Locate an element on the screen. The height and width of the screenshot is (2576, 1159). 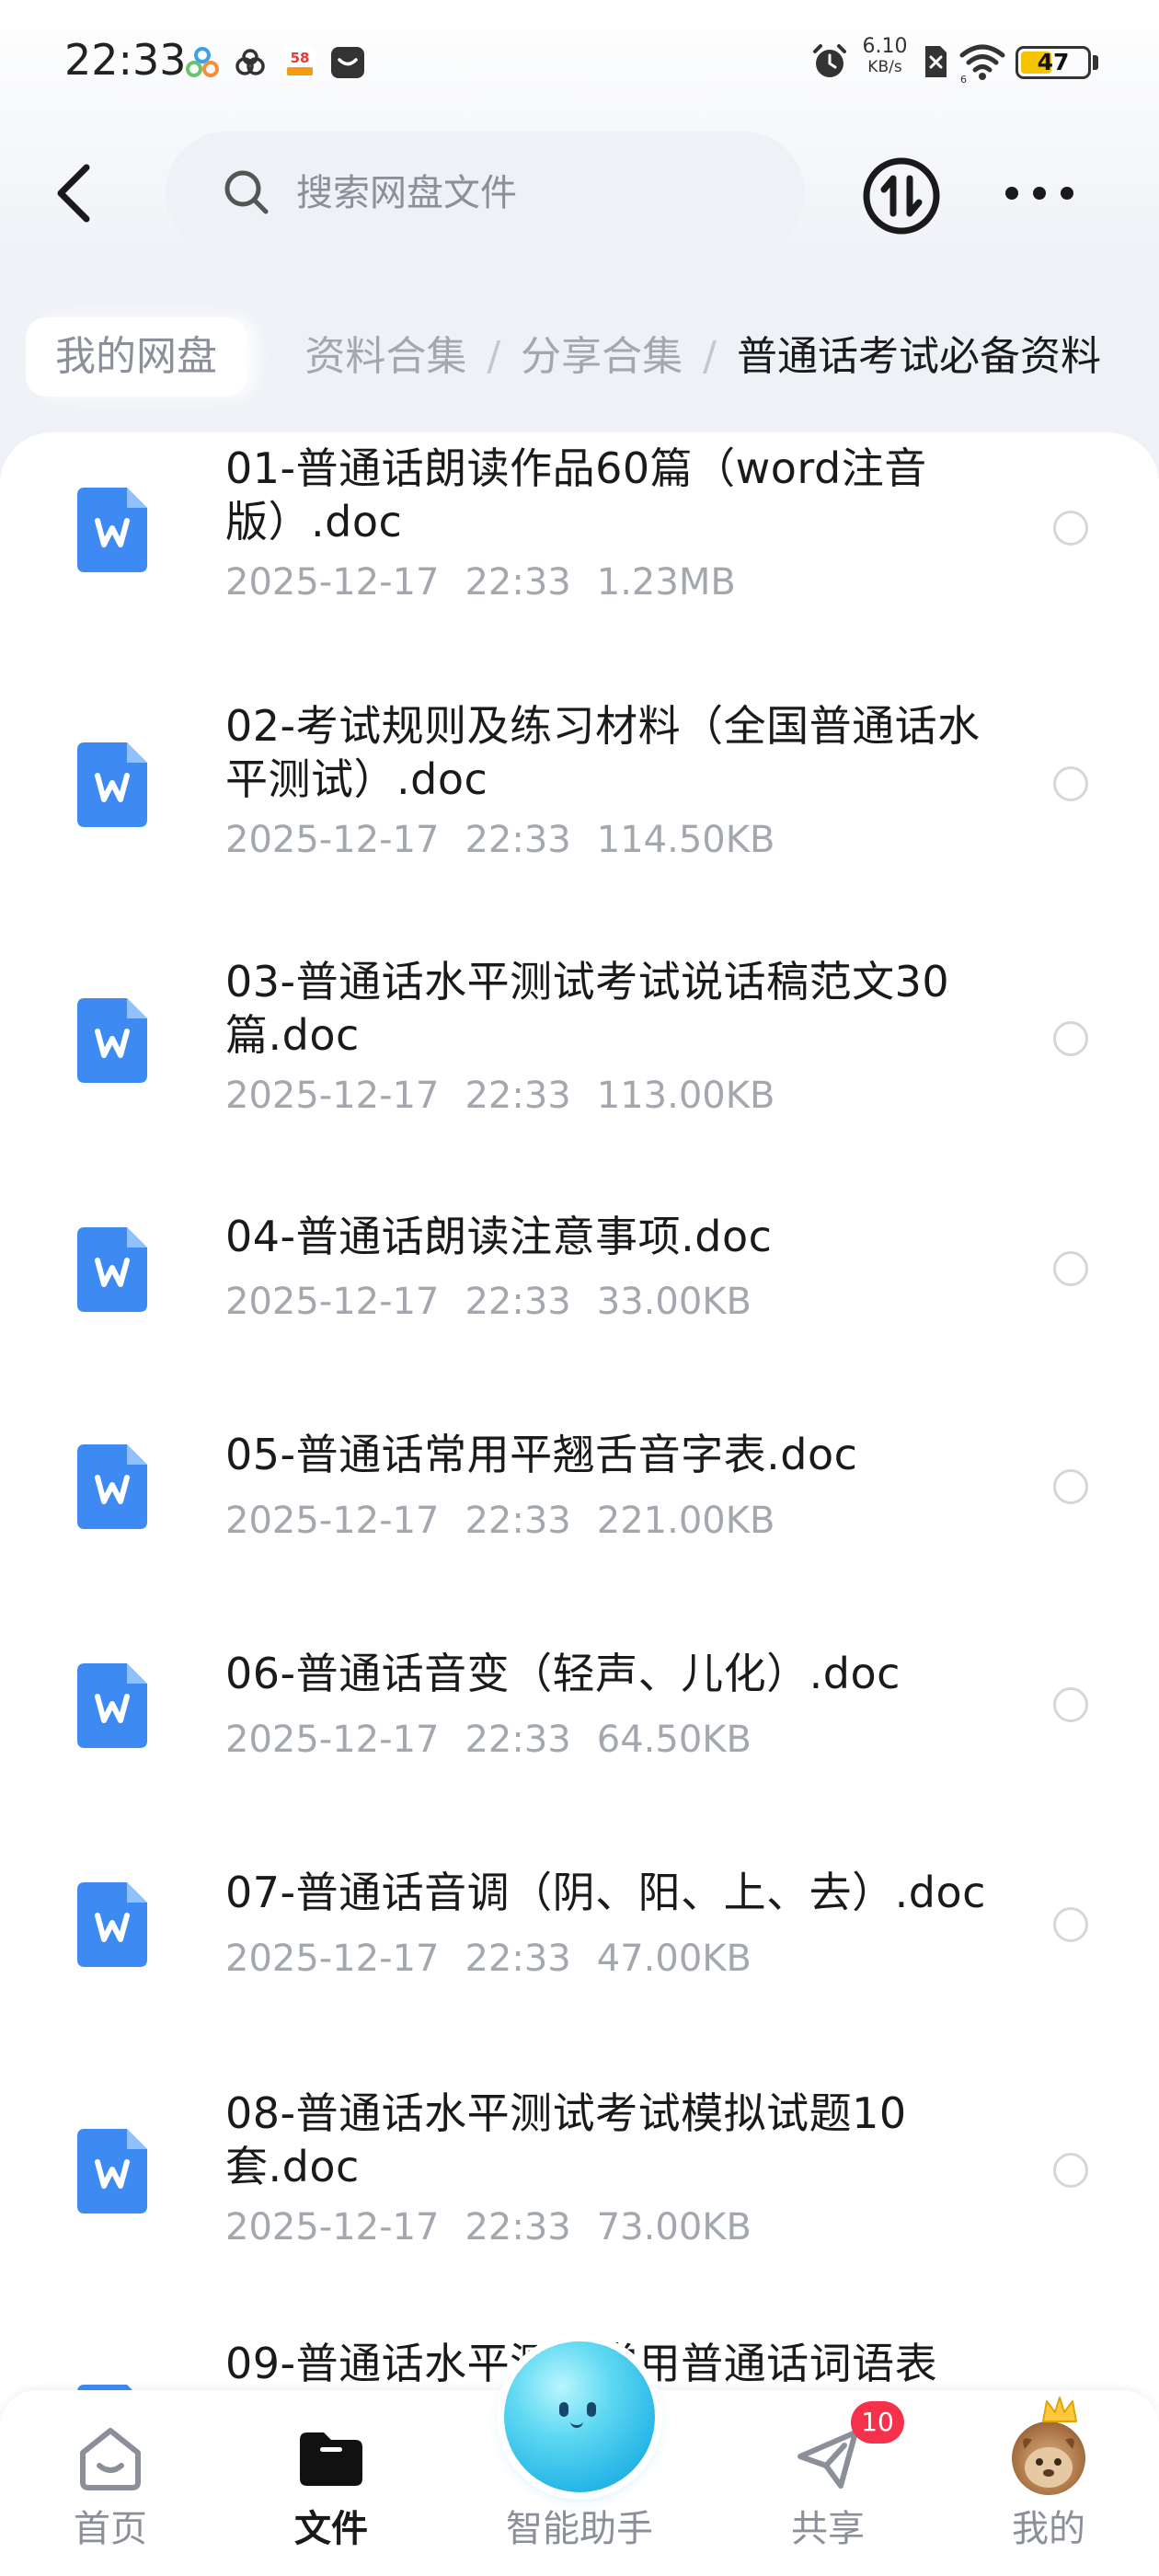
nav-assistant-label: 智能助手 is located at coordinates (579, 2525).